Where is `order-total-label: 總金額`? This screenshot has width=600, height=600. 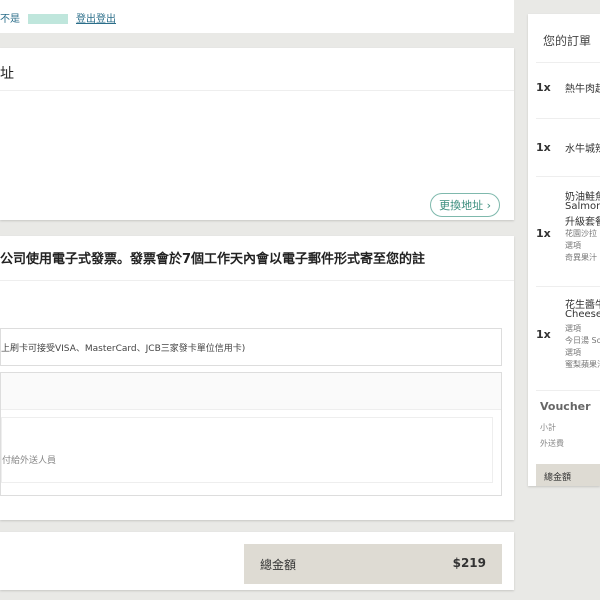 order-total-label: 總金額 is located at coordinates (558, 478).